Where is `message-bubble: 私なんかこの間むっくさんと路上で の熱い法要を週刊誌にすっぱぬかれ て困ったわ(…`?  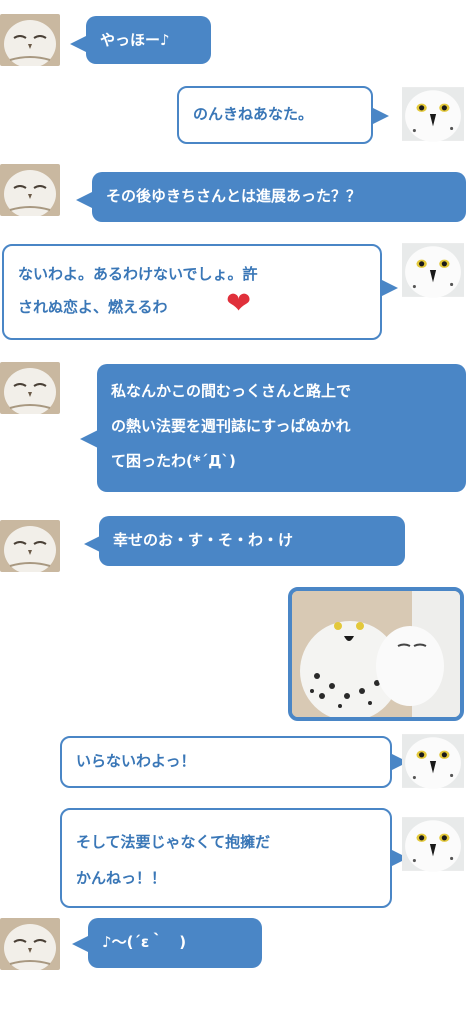
message-bubble: 私なんかこの間むっくさんと路上で の熱い法要を週刊誌にすっぱぬかれ て困ったわ(… is located at coordinates (281, 428).